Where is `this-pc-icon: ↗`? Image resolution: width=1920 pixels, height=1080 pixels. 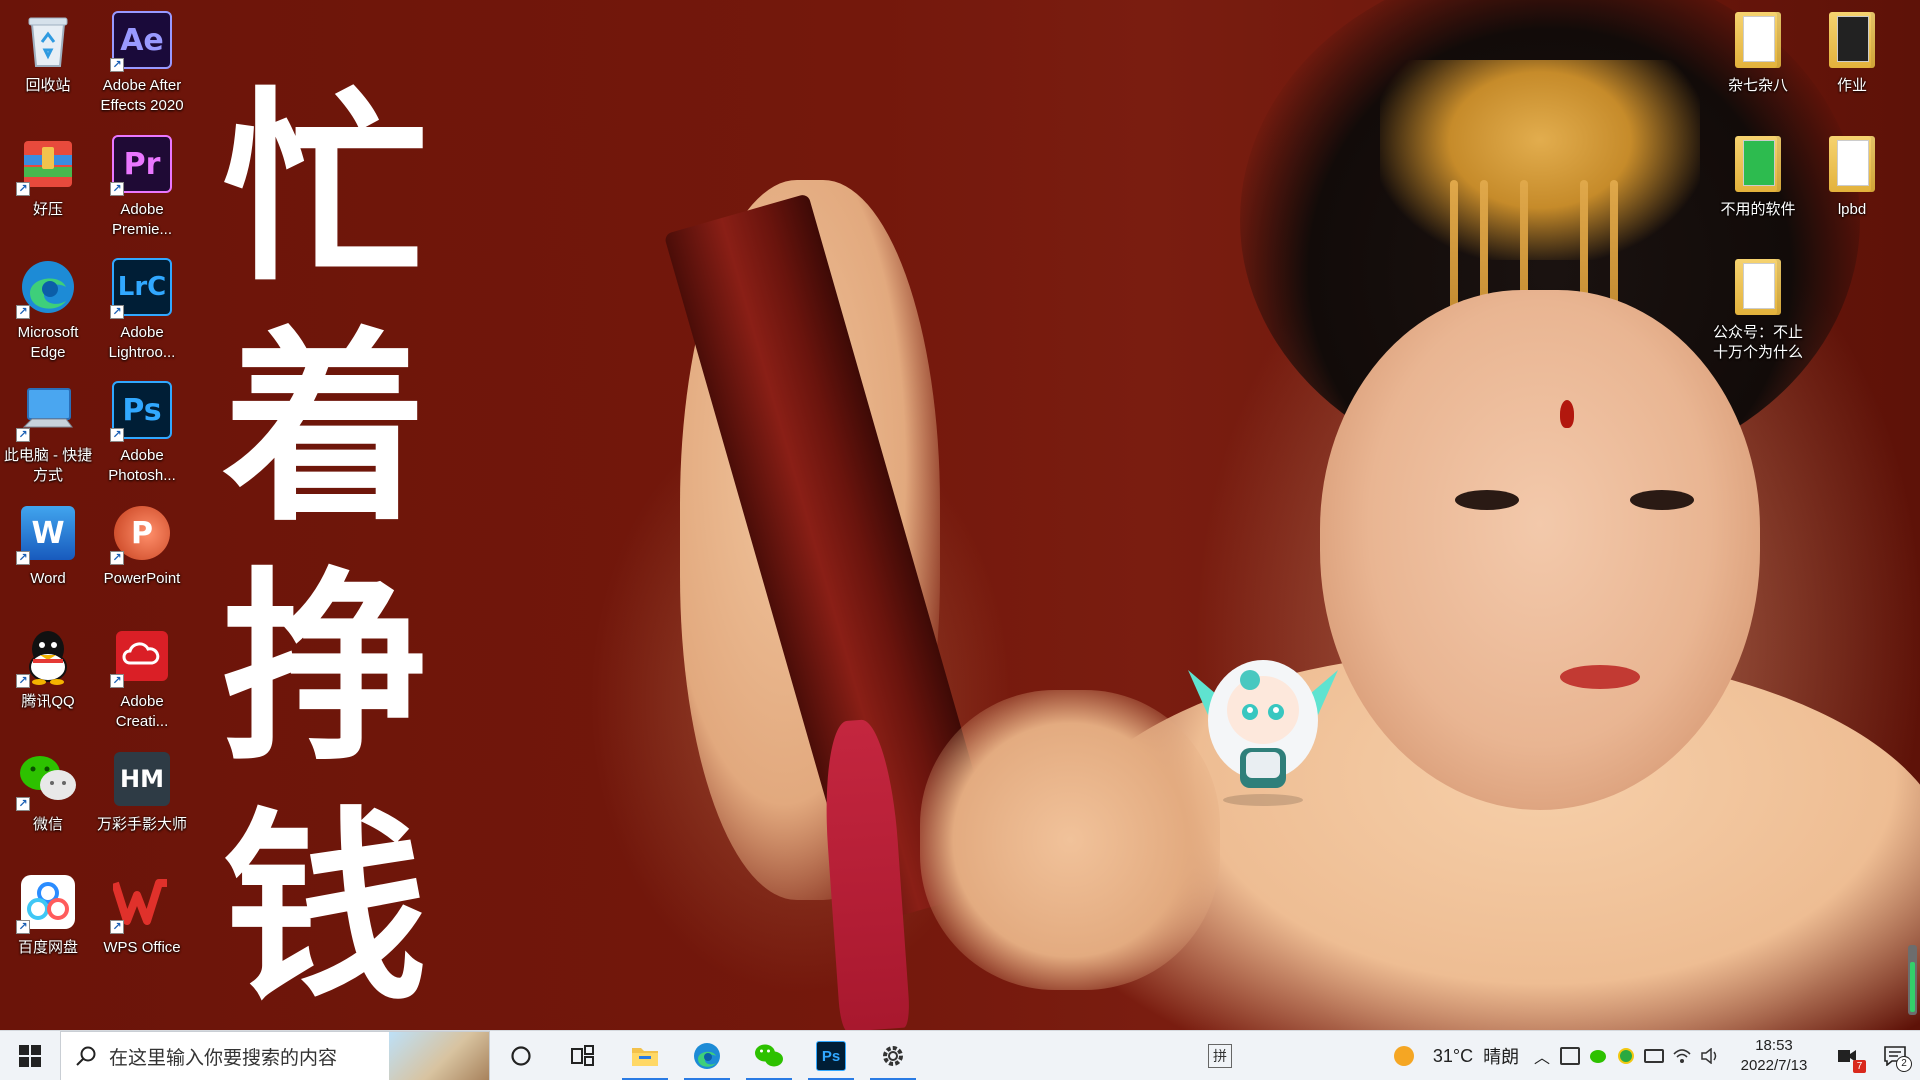
this-pc-icon: ↗ is located at coordinates (47, 411).